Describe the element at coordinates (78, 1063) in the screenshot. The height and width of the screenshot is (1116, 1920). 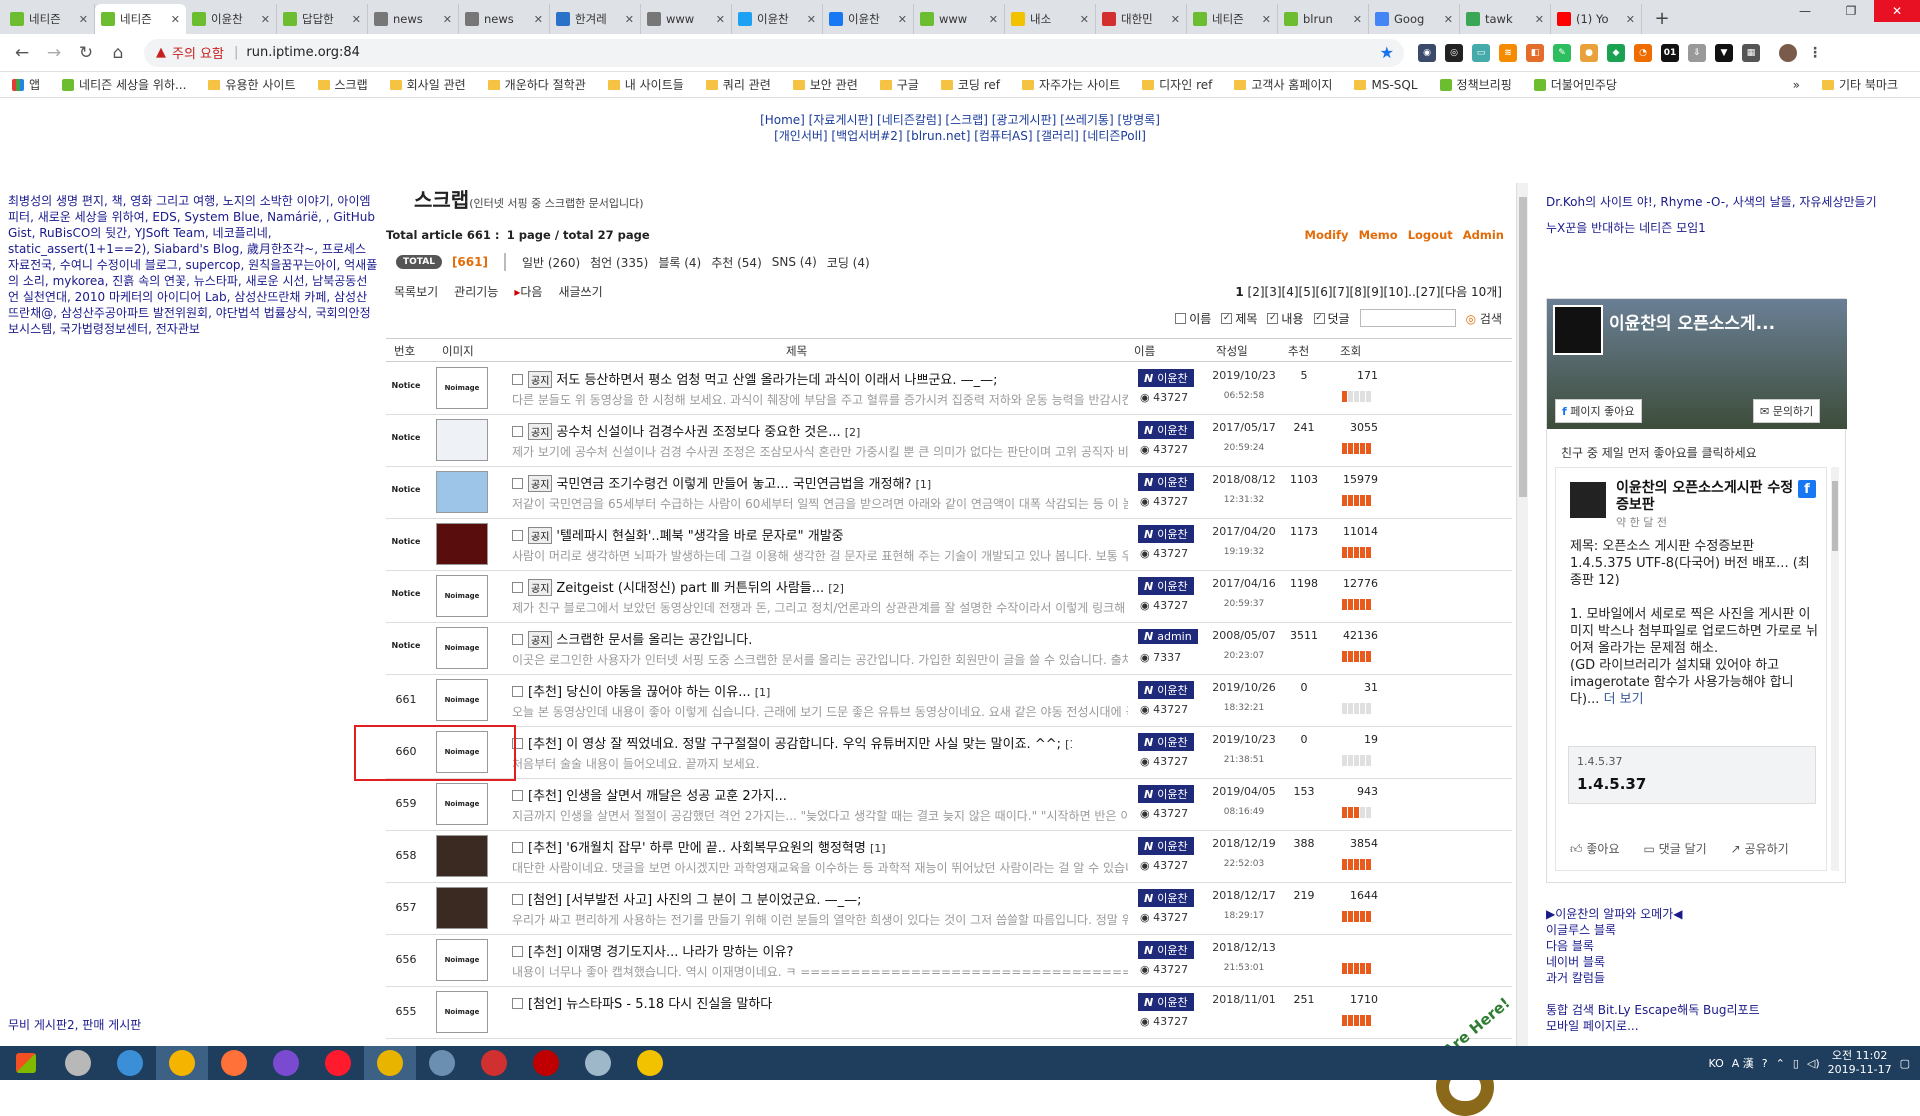
I see `taskbar-hamster-button` at that location.